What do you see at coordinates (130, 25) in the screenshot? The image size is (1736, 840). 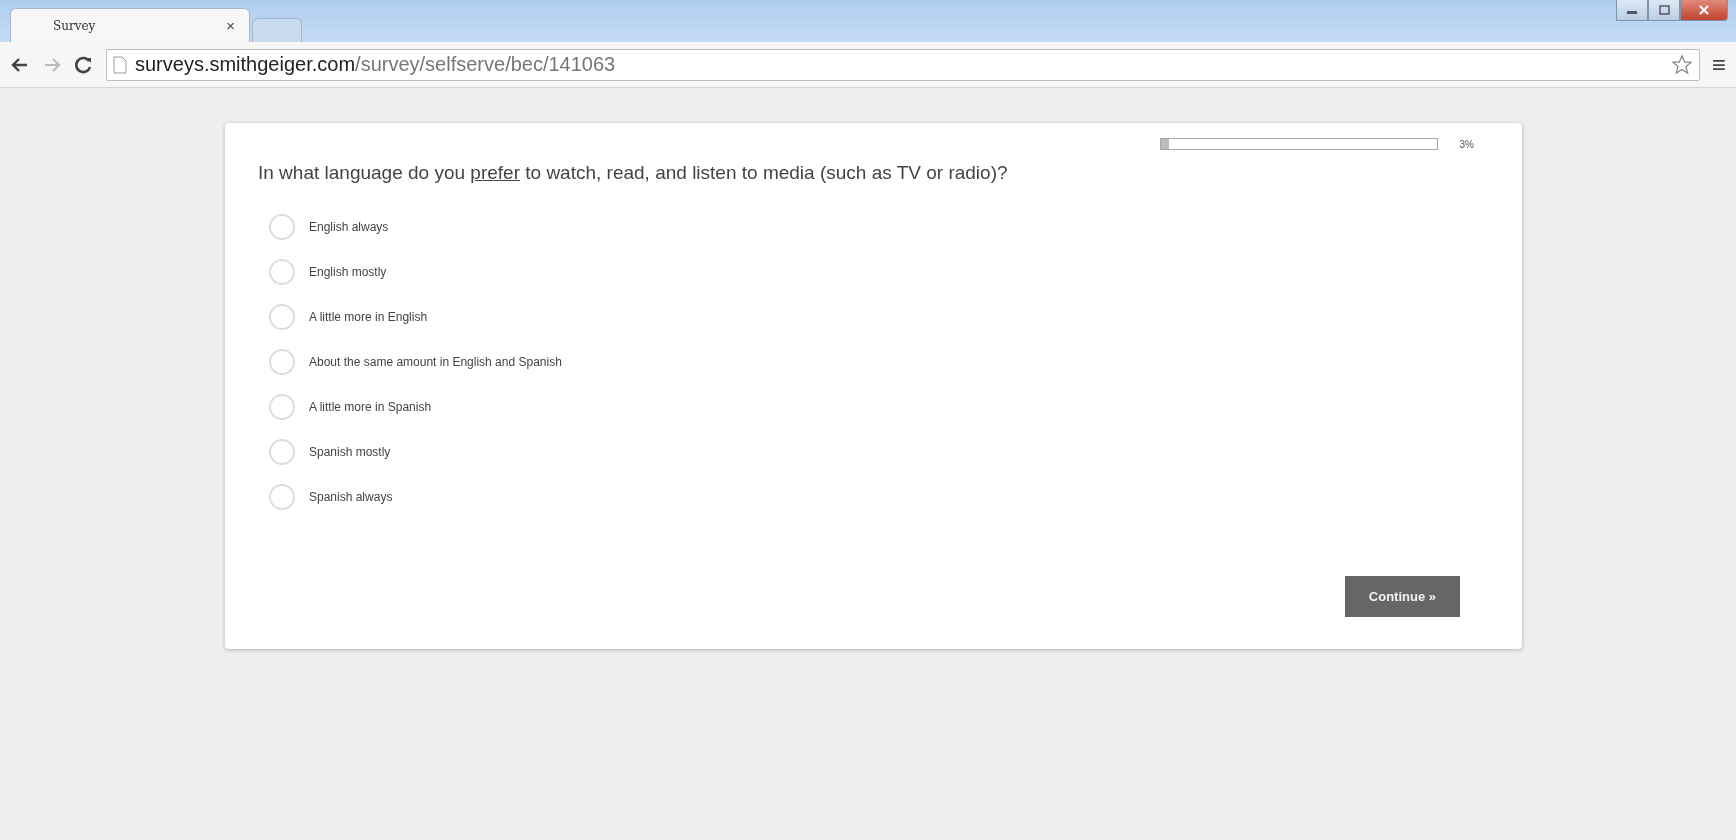 I see `browser-tab: Survey ×` at bounding box center [130, 25].